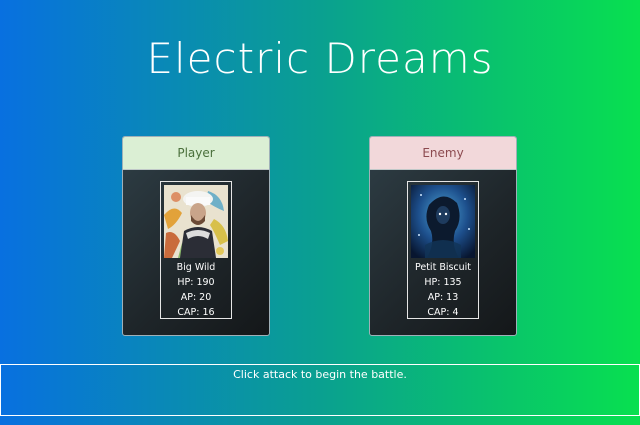 This screenshot has height=425, width=640. What do you see at coordinates (196, 221) in the screenshot?
I see `player-portrait` at bounding box center [196, 221].